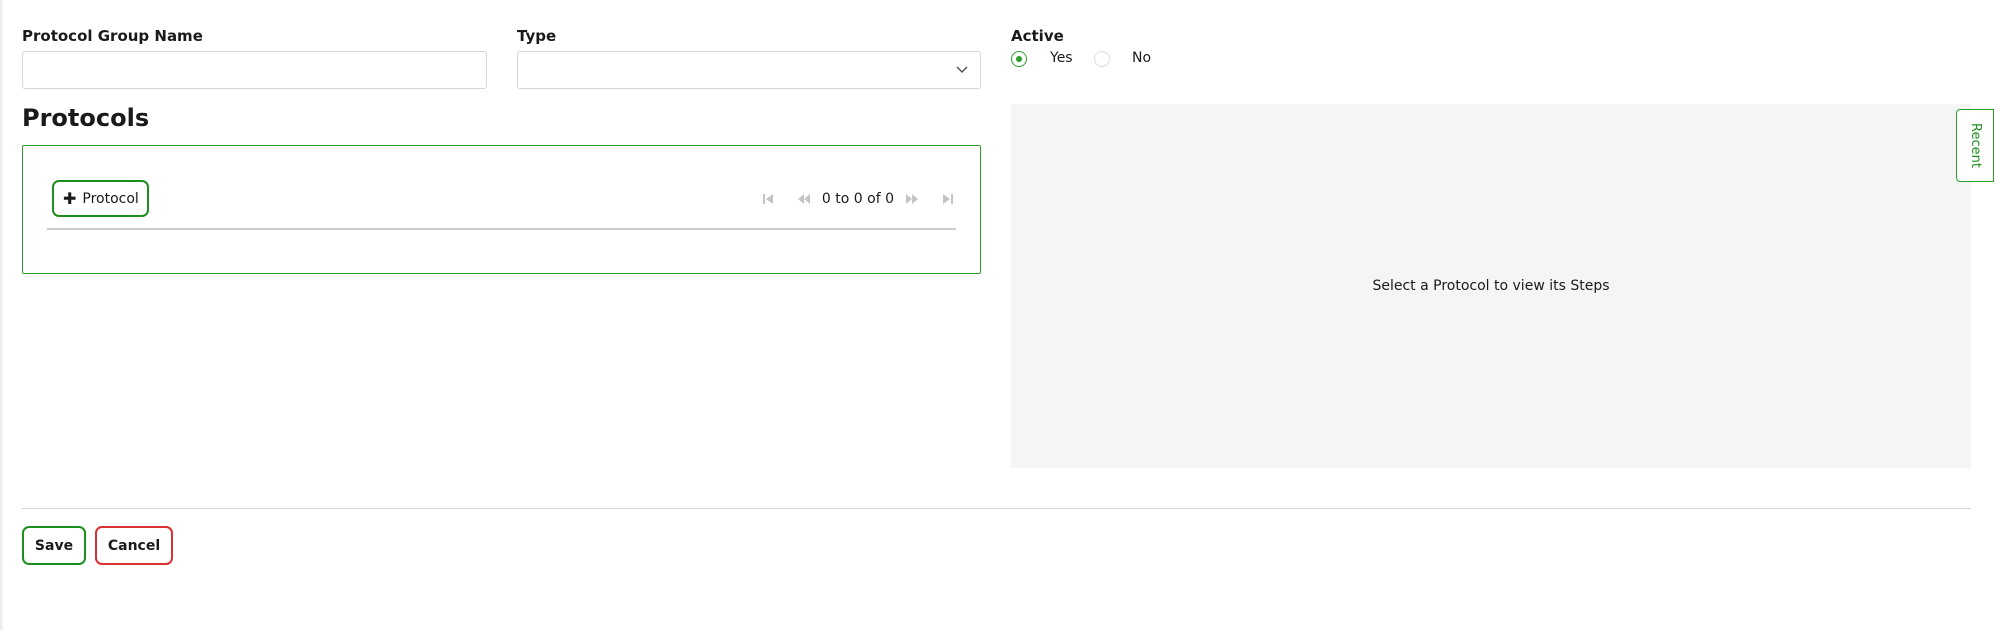 This screenshot has height=630, width=1998. I want to click on active-no-label: No, so click(1141, 58).